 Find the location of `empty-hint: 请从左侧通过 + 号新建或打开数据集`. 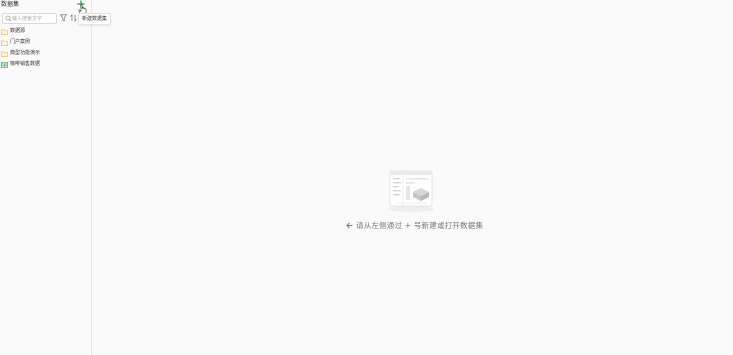

empty-hint: 请从左侧通过 + 号新建或打开数据集 is located at coordinates (414, 225).